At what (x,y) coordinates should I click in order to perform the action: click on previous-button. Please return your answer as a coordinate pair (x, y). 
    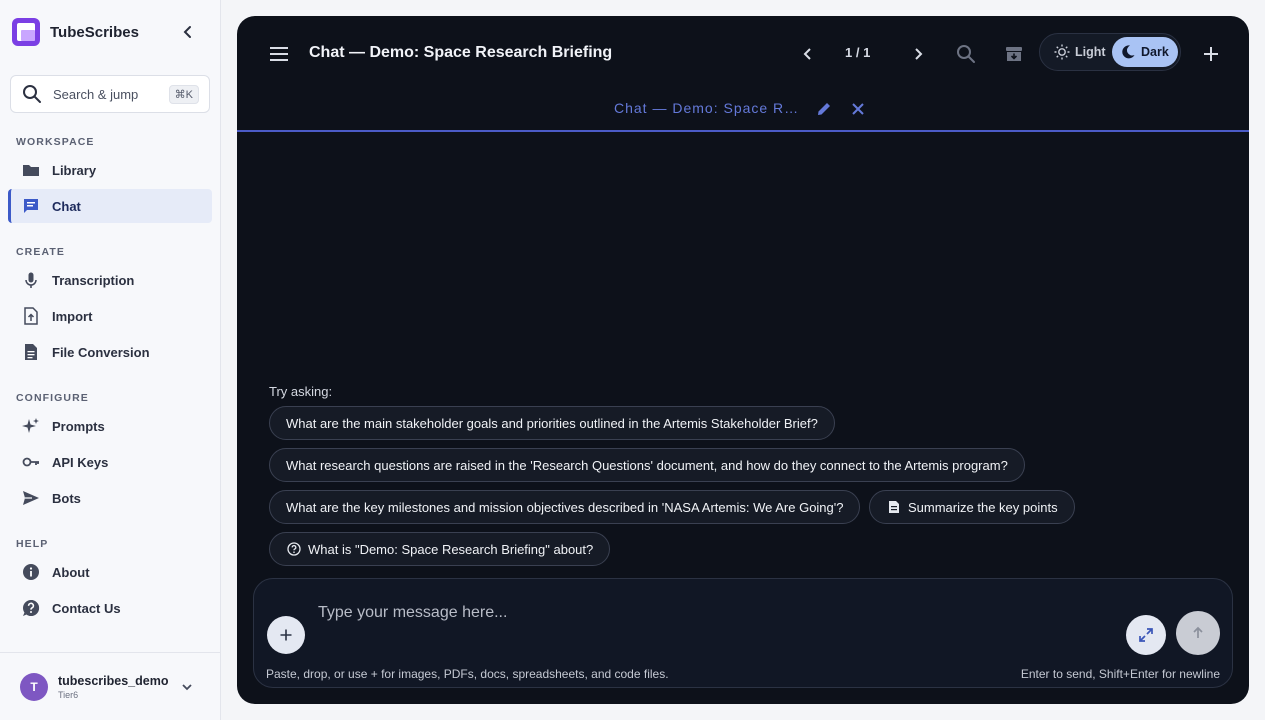
    Looking at the image, I should click on (808, 54).